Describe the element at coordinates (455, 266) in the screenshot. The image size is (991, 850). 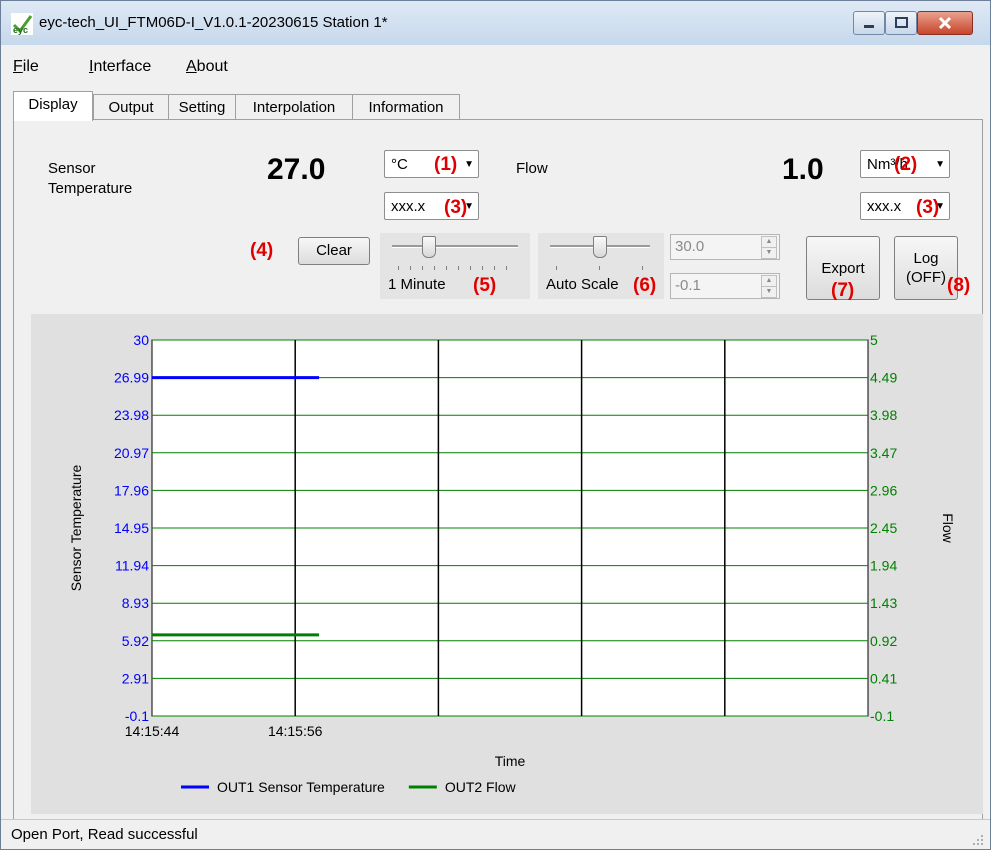
I see `time-range-slider-box: 1 Minute` at that location.